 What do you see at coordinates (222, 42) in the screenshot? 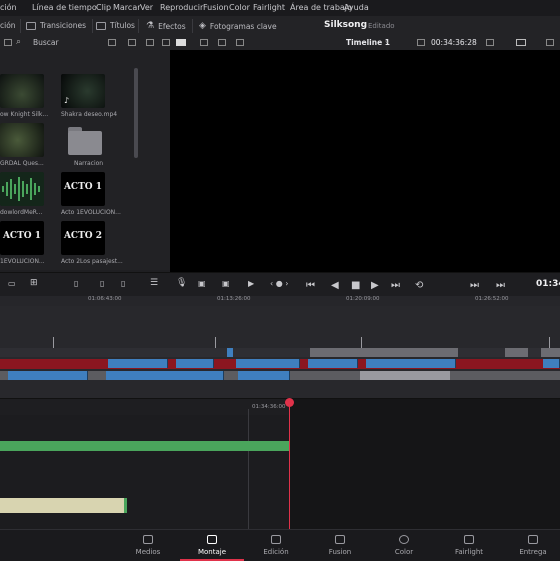
I see `safe-area-icon` at bounding box center [222, 42].